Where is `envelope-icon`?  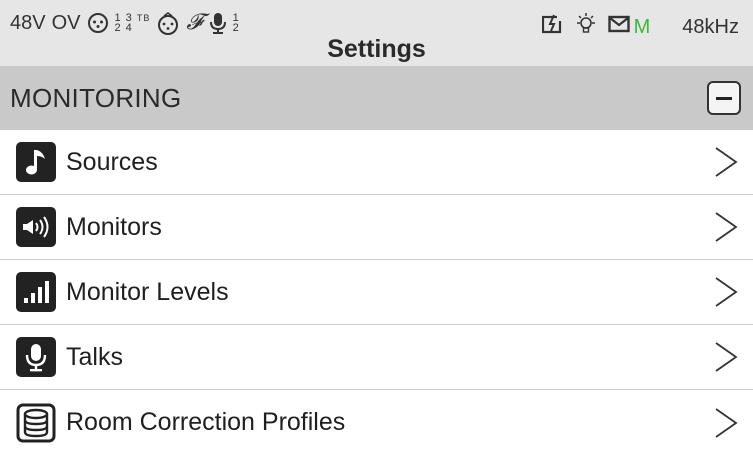 envelope-icon is located at coordinates (618, 27).